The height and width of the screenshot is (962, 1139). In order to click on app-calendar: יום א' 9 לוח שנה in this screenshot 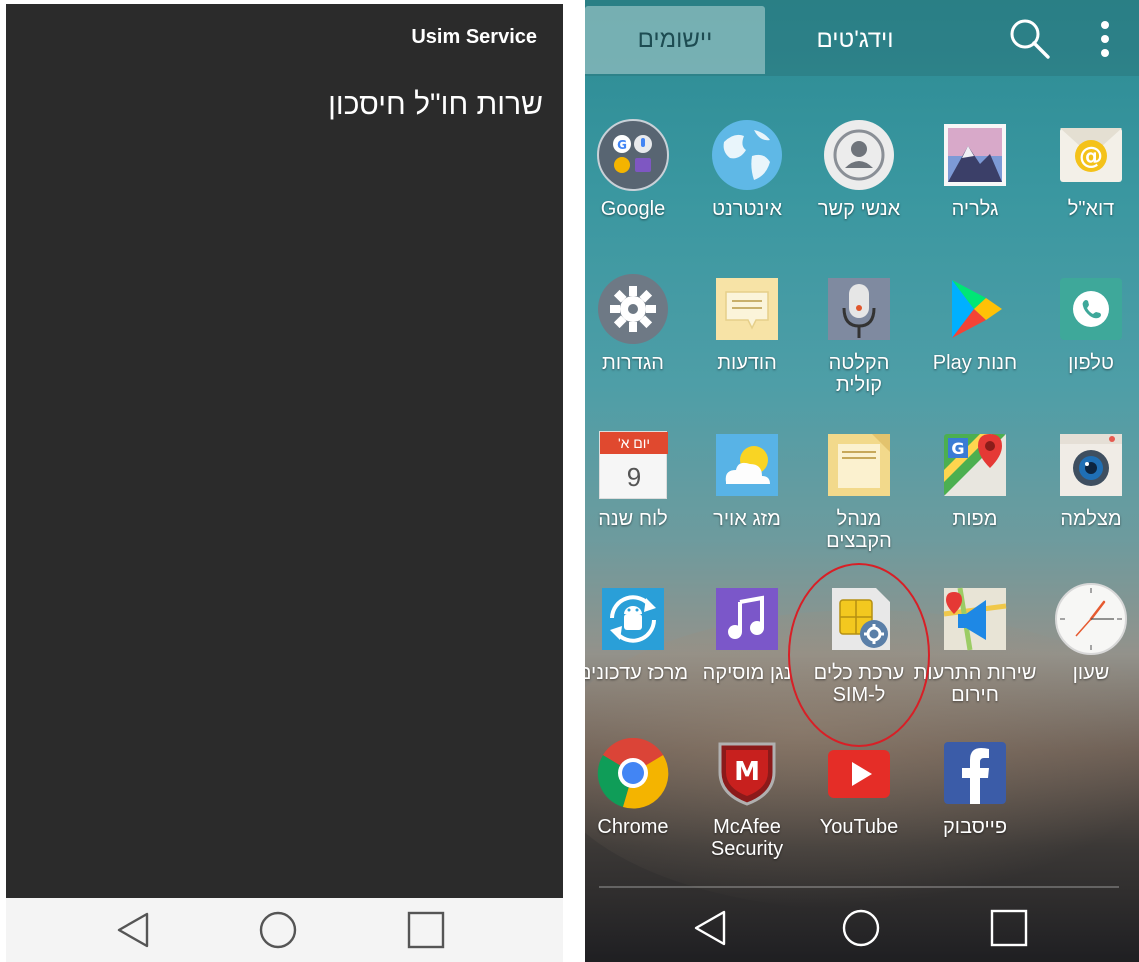, I will do `click(638, 479)`.